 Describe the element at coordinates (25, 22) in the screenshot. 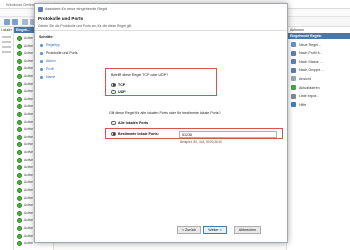

I see `up-icon` at that location.